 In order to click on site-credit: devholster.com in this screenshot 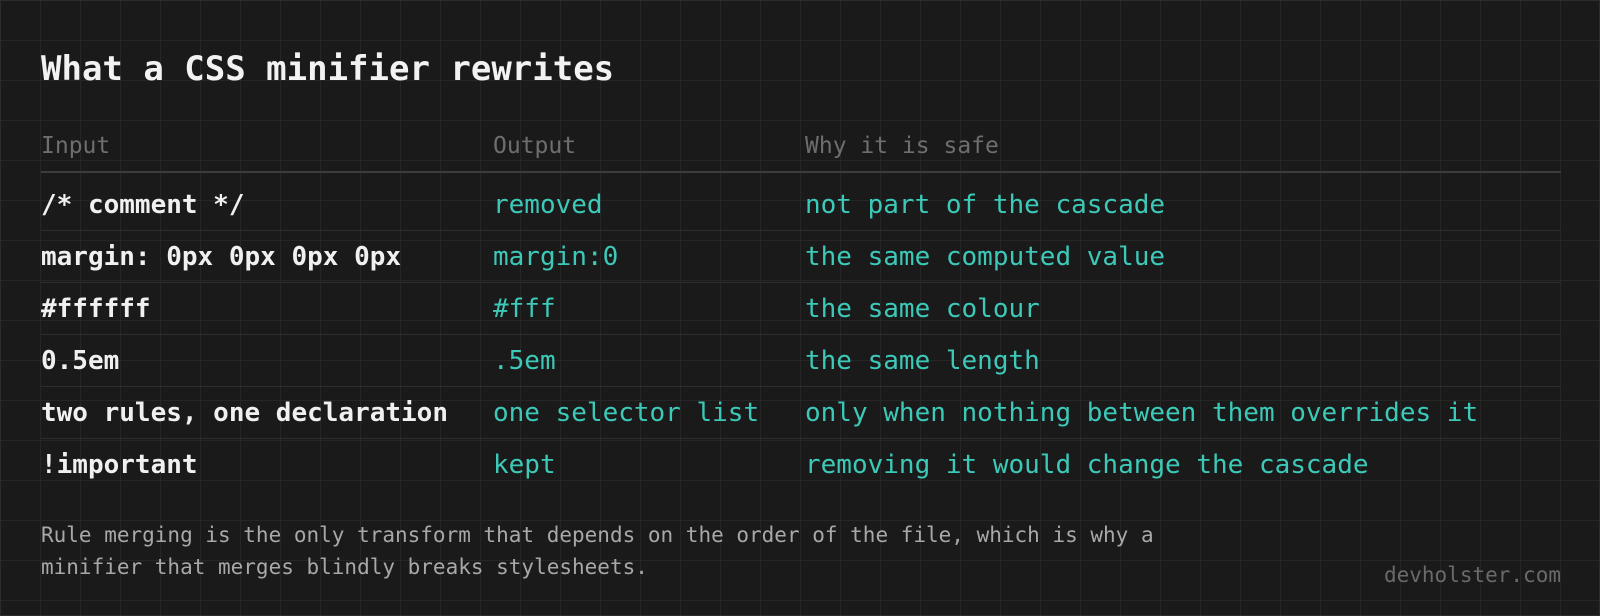, I will do `click(1472, 575)`.